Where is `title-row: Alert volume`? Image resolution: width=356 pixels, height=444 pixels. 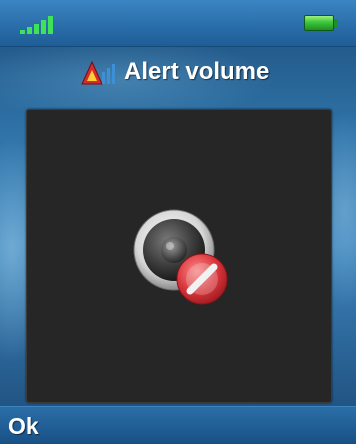
title-row: Alert volume is located at coordinates (178, 72).